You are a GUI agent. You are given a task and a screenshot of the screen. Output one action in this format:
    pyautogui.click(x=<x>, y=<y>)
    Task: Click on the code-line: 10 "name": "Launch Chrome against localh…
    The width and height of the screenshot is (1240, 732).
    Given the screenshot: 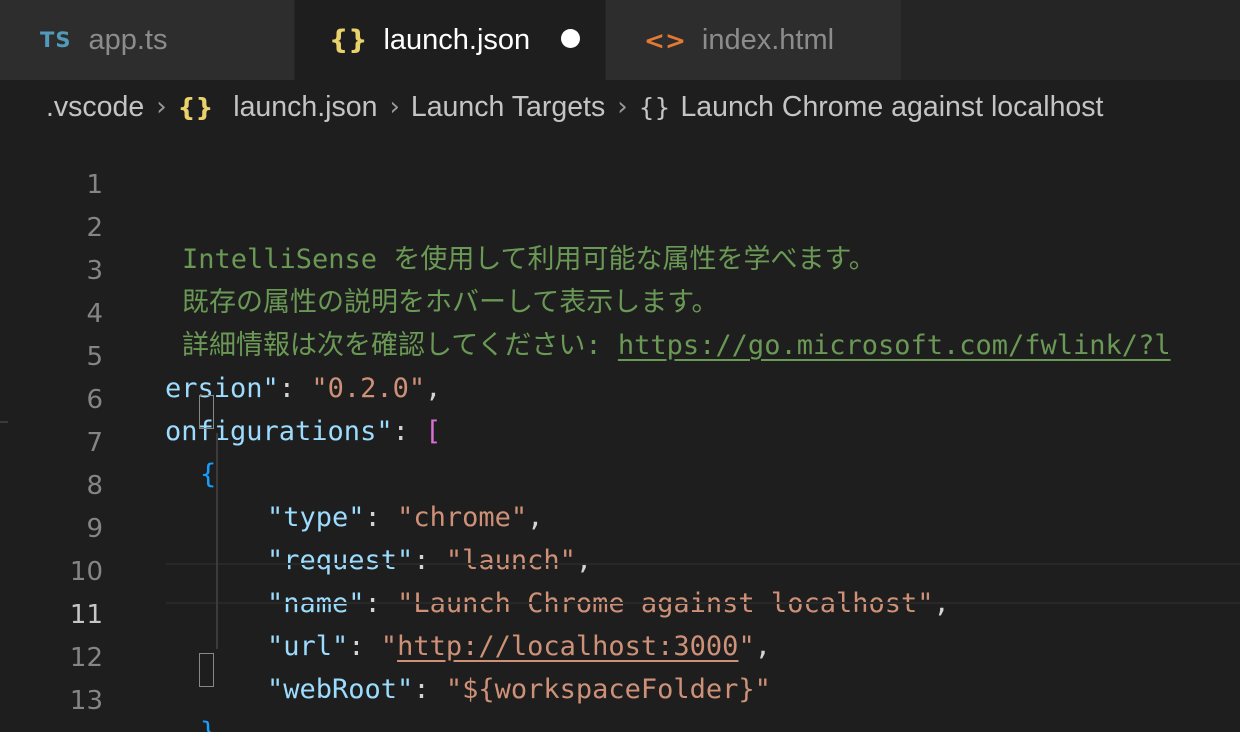 What is the action you would take?
    pyautogui.click(x=620, y=569)
    